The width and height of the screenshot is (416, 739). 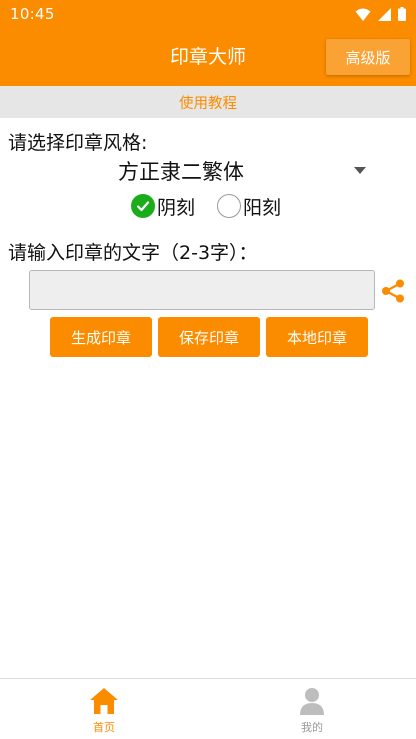 I want to click on style-selected-value: 方正隶二繁体, so click(x=181, y=172).